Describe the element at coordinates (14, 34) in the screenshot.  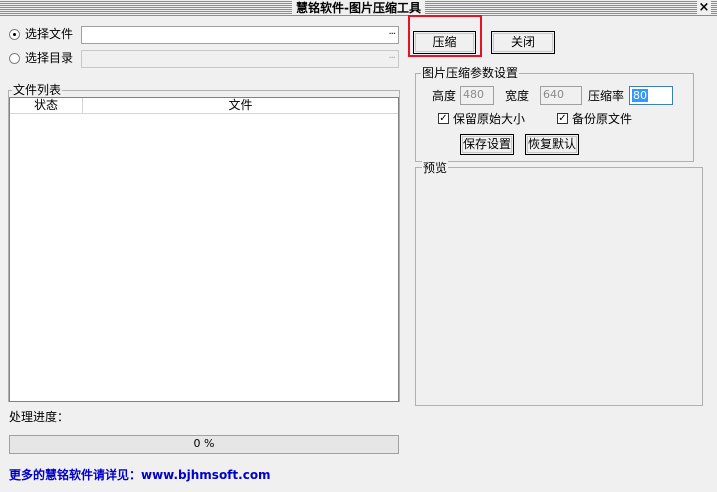
I see `select-file-radio` at that location.